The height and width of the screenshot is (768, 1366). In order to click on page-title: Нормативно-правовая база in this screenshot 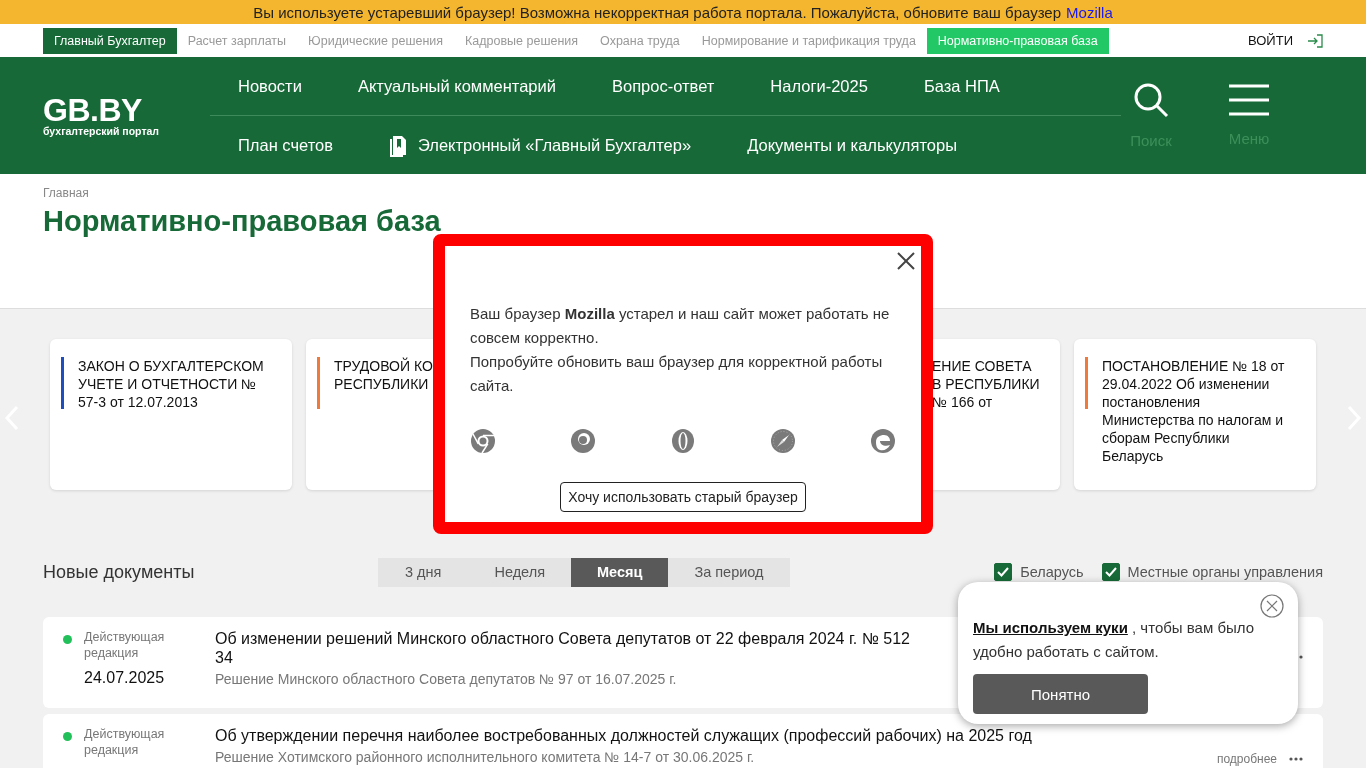, I will do `click(242, 221)`.